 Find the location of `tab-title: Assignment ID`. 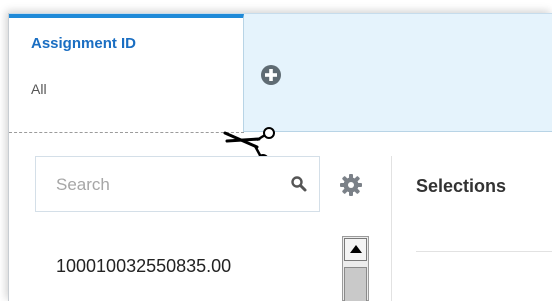

tab-title: Assignment ID is located at coordinates (84, 43).